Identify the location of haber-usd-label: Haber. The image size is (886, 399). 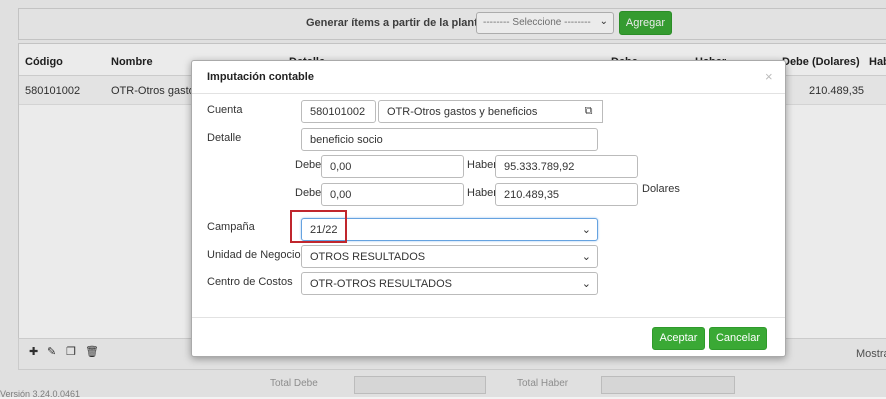
(482, 193).